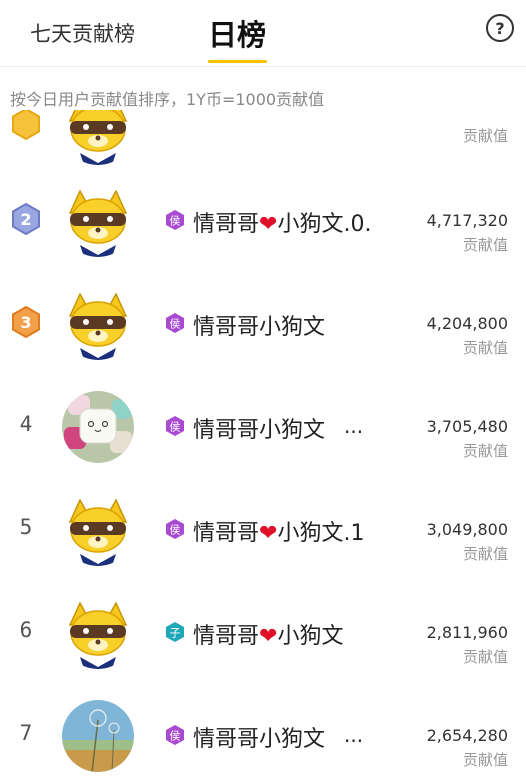  I want to click on contribution-score: 3,049,800, so click(467, 529).